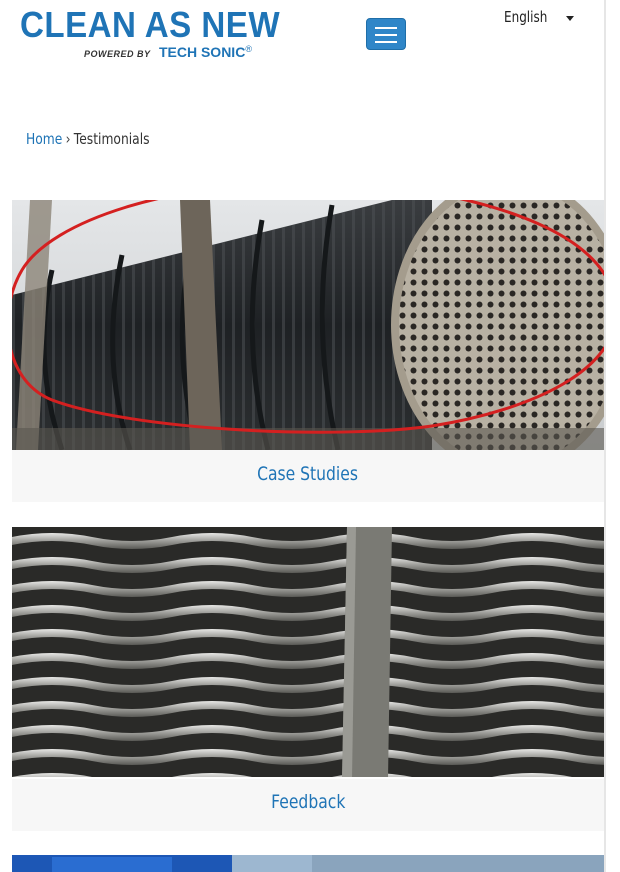 Image resolution: width=620 pixels, height=872 pixels. What do you see at coordinates (386, 34) in the screenshot?
I see `hamburger-menu-button` at bounding box center [386, 34].